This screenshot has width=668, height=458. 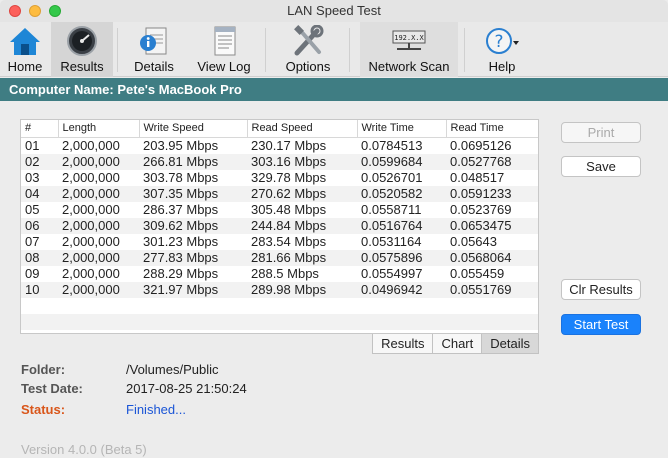 What do you see at coordinates (39, 257) in the screenshot?
I see `table-cell: 08` at bounding box center [39, 257].